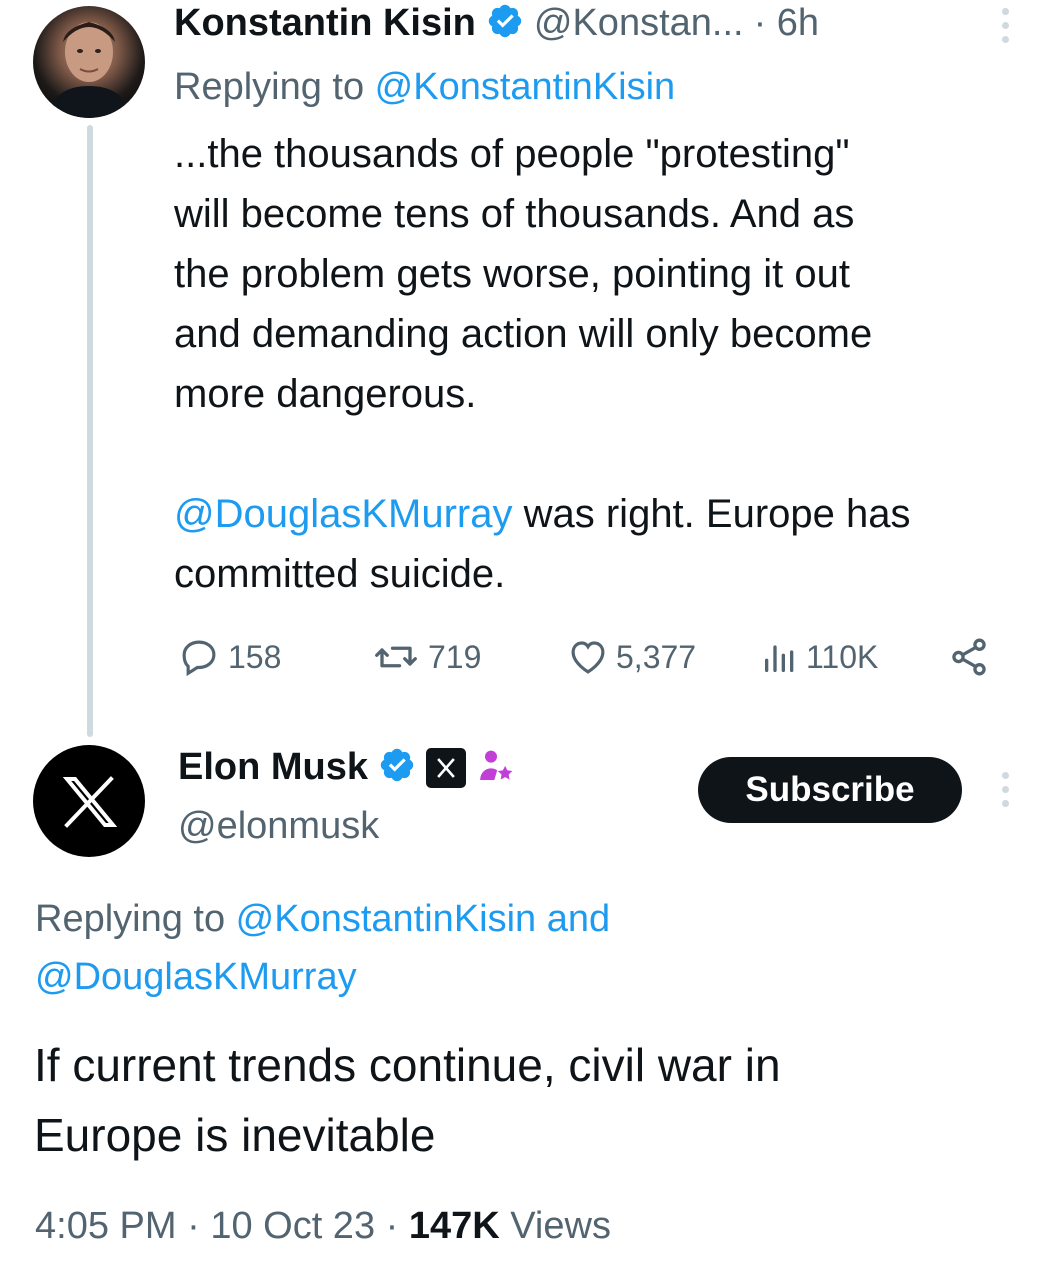 The width and height of the screenshot is (1062, 1280). I want to click on tweet2-header: Elon Musk, so click(347, 767).